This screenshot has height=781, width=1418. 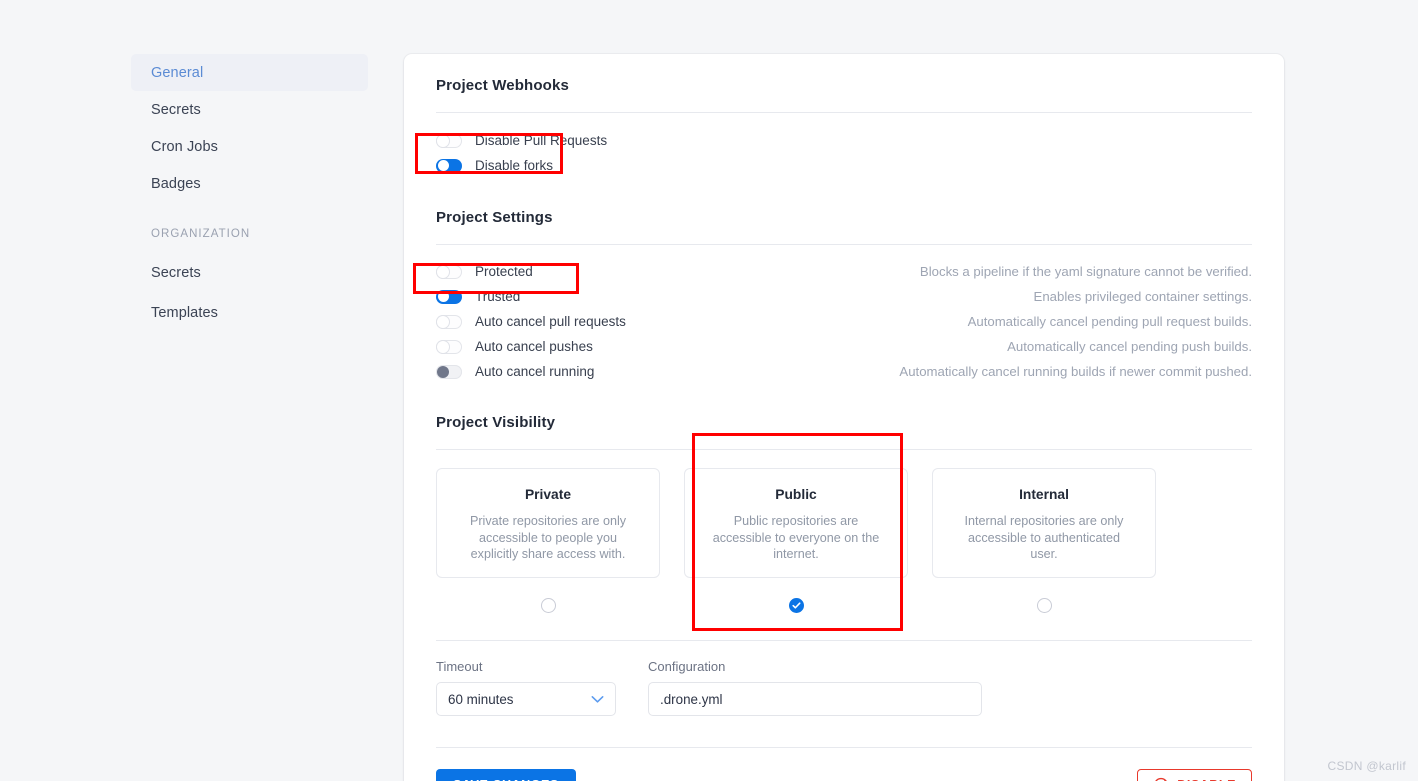 What do you see at coordinates (1161, 779) in the screenshot?
I see `no-entry-icon` at bounding box center [1161, 779].